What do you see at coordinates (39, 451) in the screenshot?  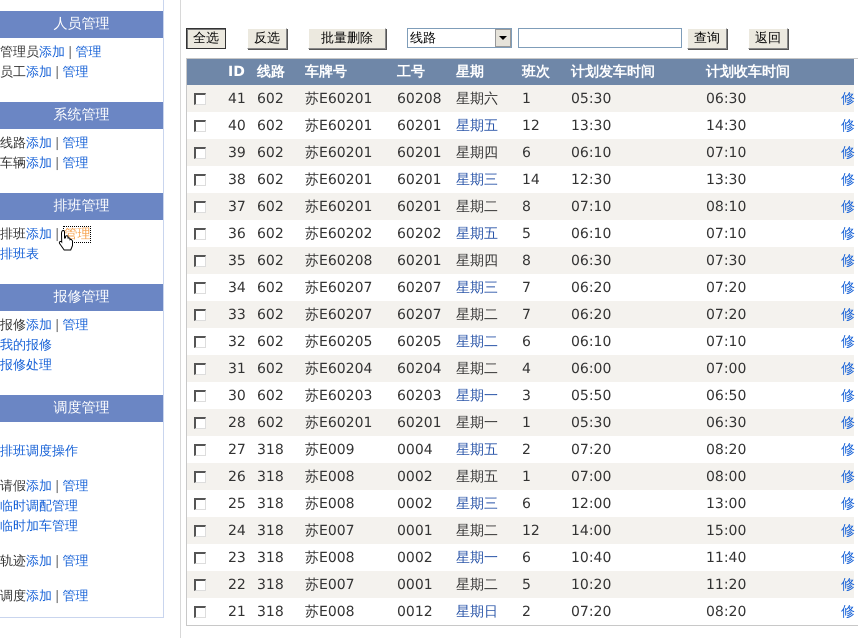 I see `menu-link: 排班调度操作` at bounding box center [39, 451].